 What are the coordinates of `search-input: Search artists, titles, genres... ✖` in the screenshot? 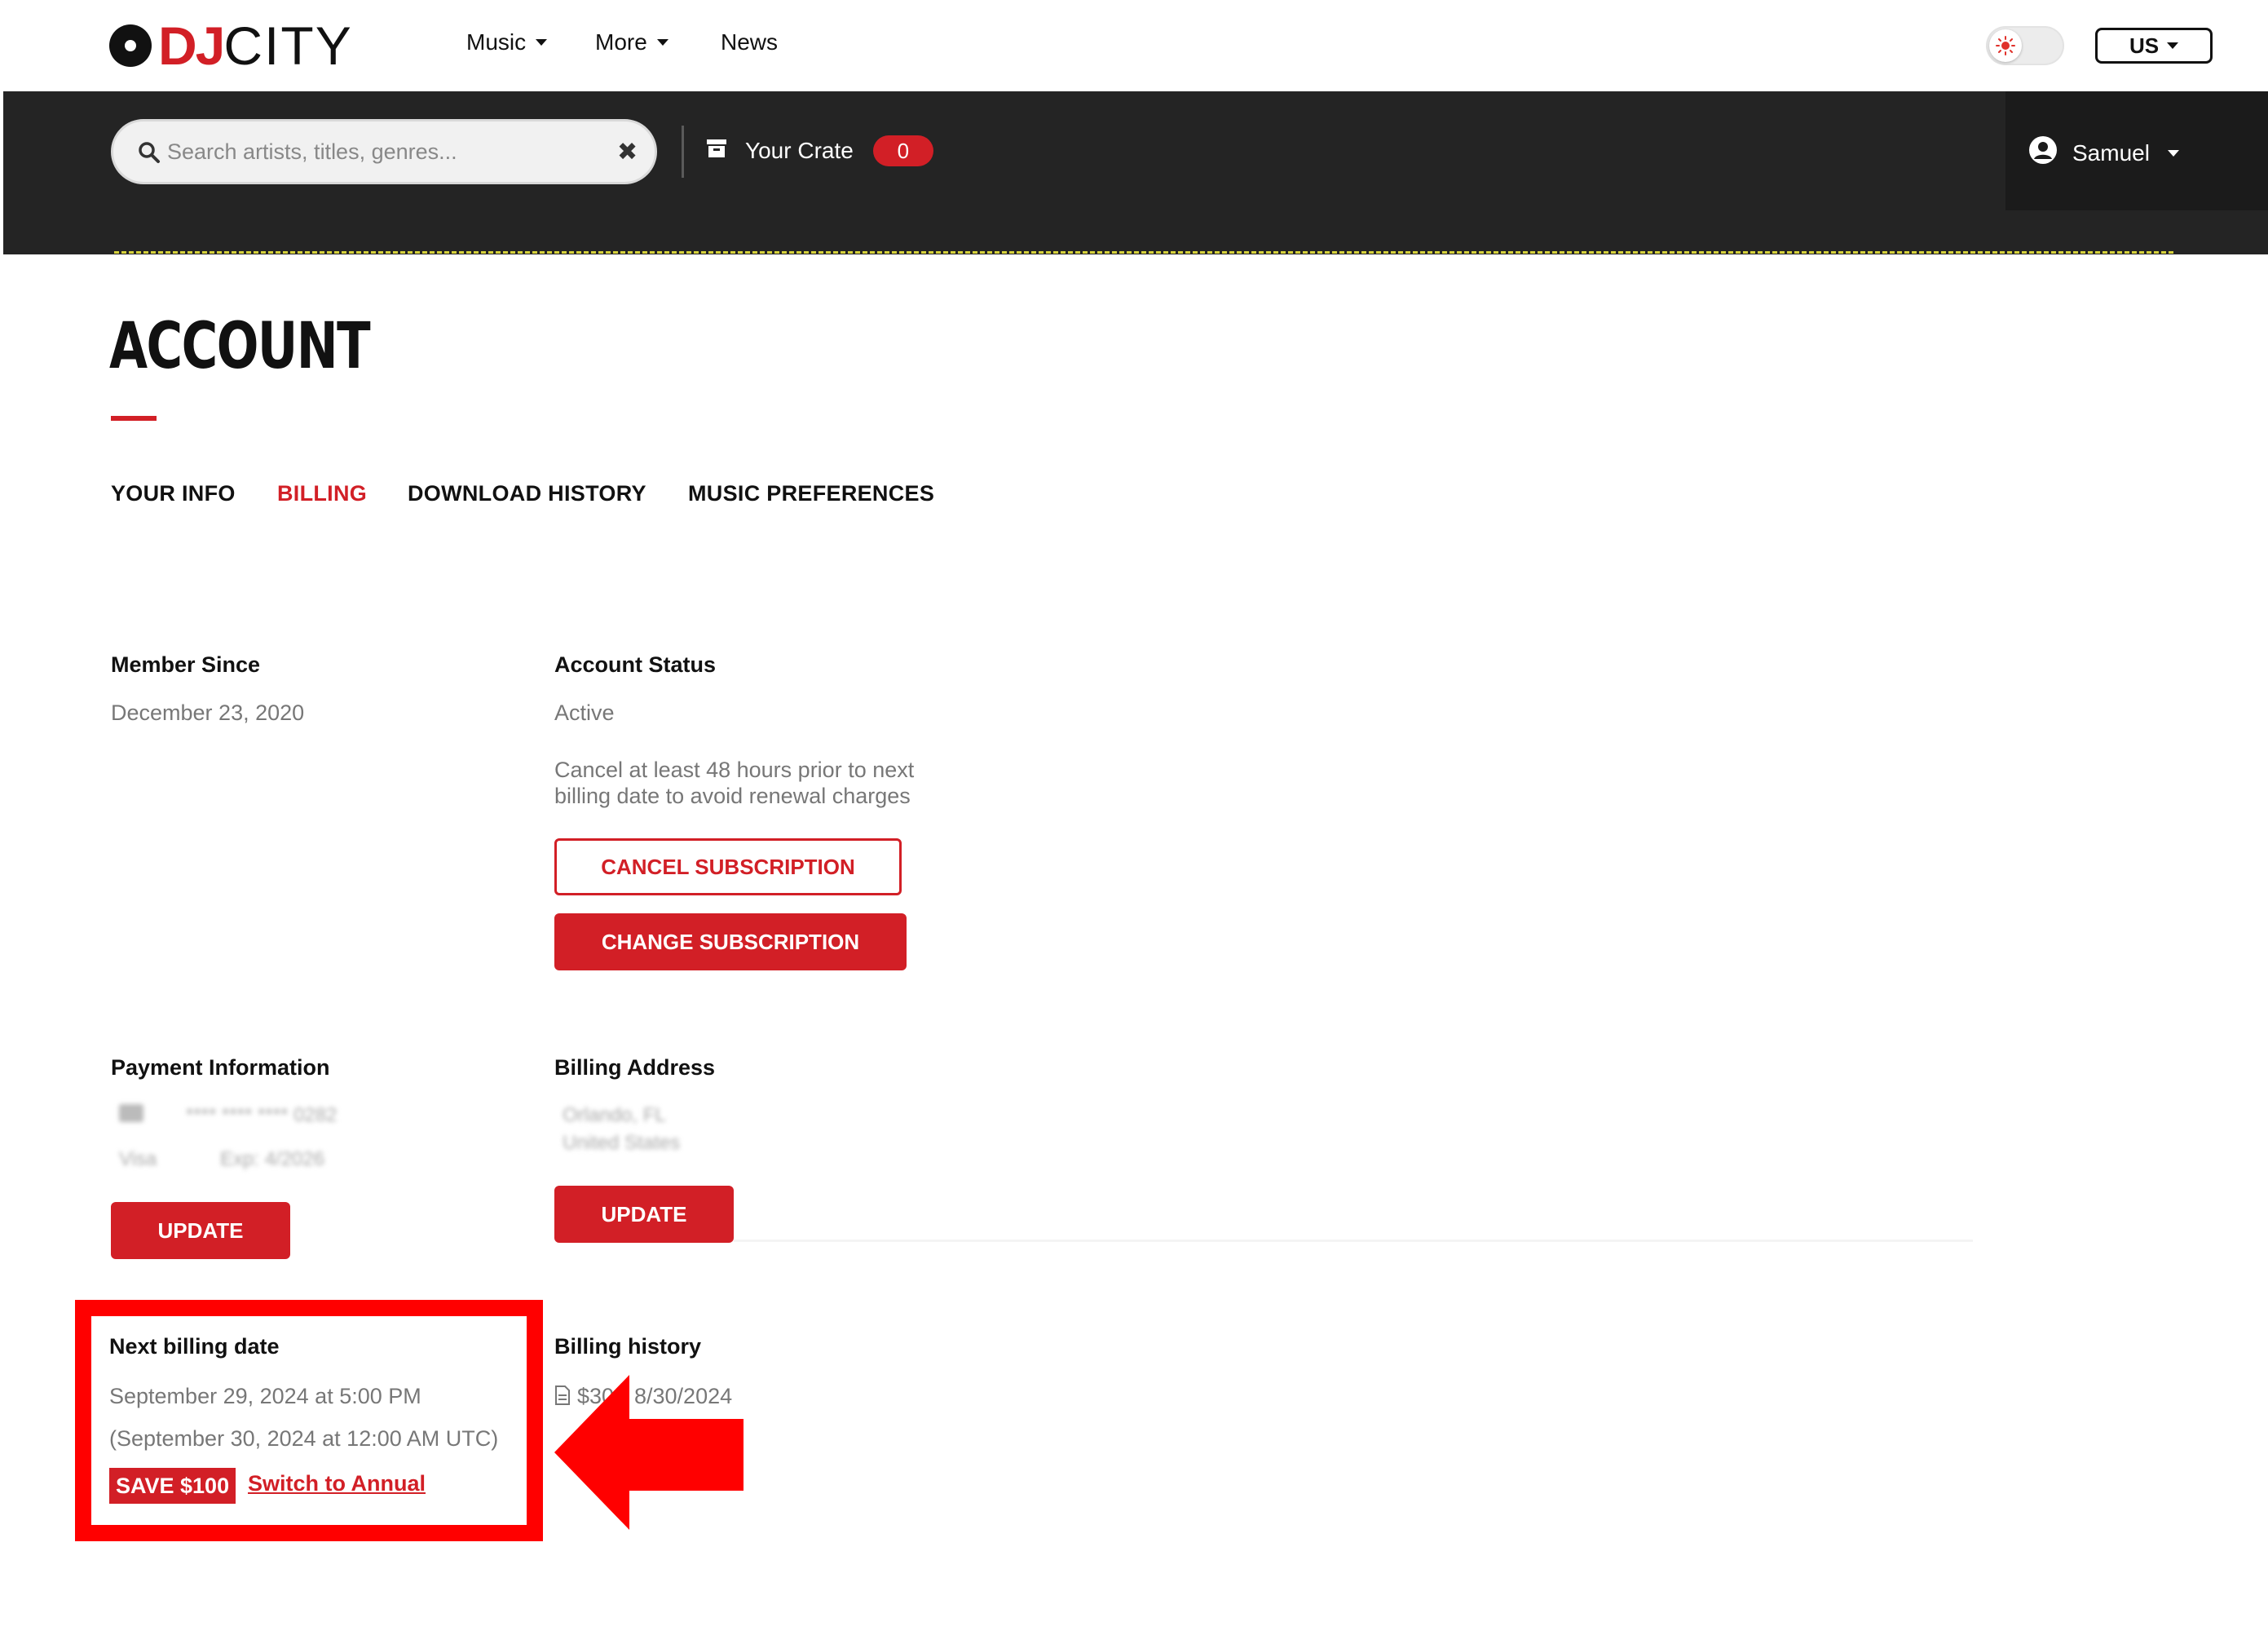 It's located at (384, 151).